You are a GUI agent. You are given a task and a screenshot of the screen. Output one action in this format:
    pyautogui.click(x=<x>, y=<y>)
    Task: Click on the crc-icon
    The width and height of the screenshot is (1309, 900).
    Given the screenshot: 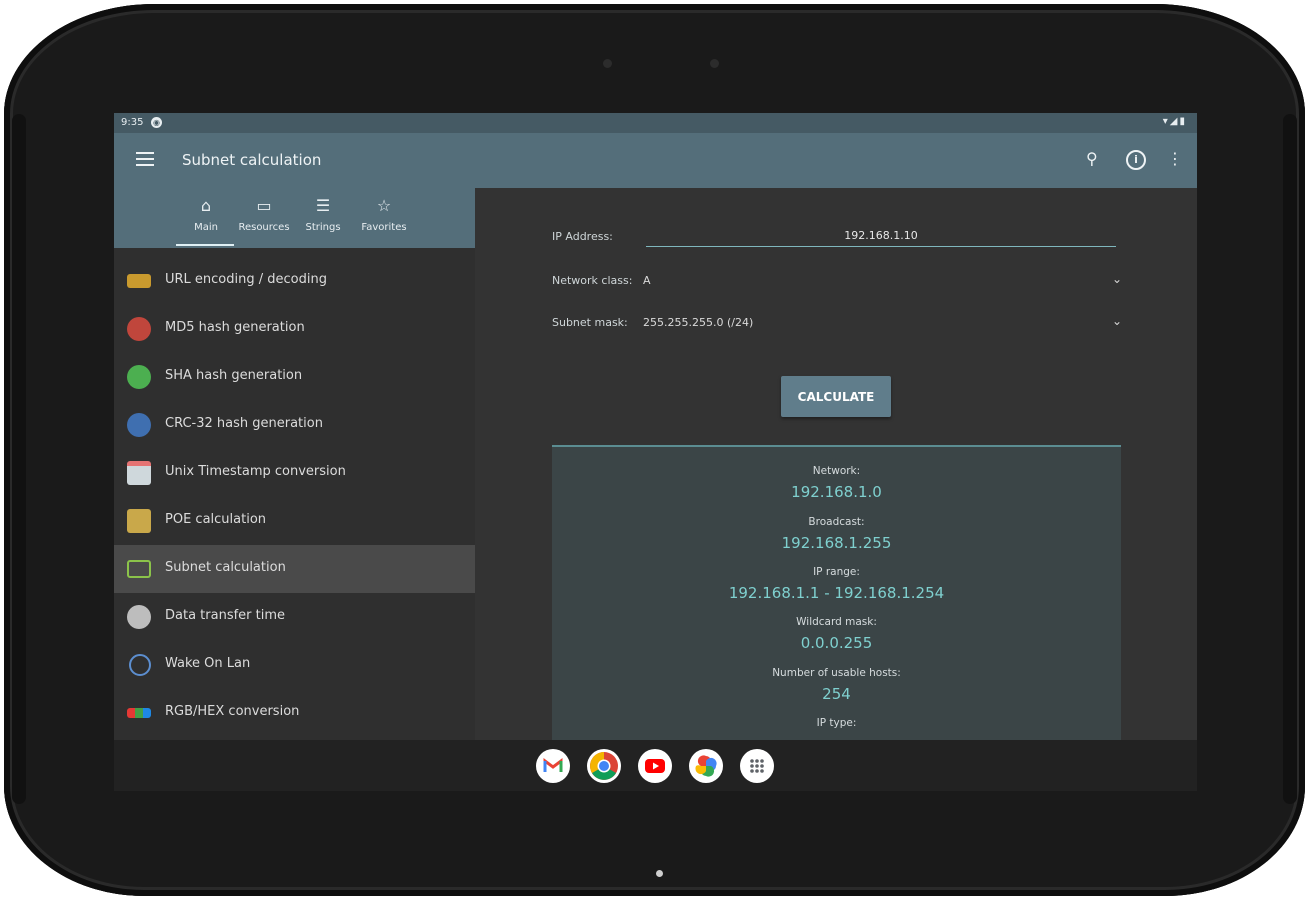 What is the action you would take?
    pyautogui.click(x=139, y=425)
    